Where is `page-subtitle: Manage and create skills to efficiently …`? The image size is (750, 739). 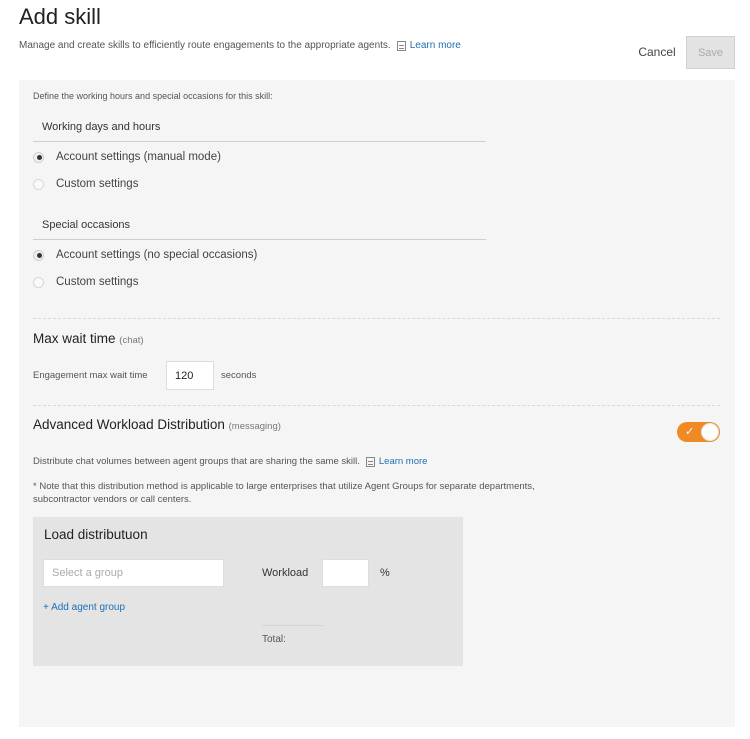
page-subtitle: Manage and create skills to efficiently … is located at coordinates (240, 45).